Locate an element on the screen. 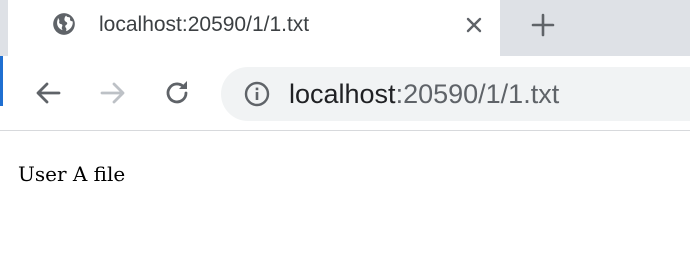 This screenshot has width=690, height=263. address-bar: localhost:20590/1/1.txt is located at coordinates (455, 94).